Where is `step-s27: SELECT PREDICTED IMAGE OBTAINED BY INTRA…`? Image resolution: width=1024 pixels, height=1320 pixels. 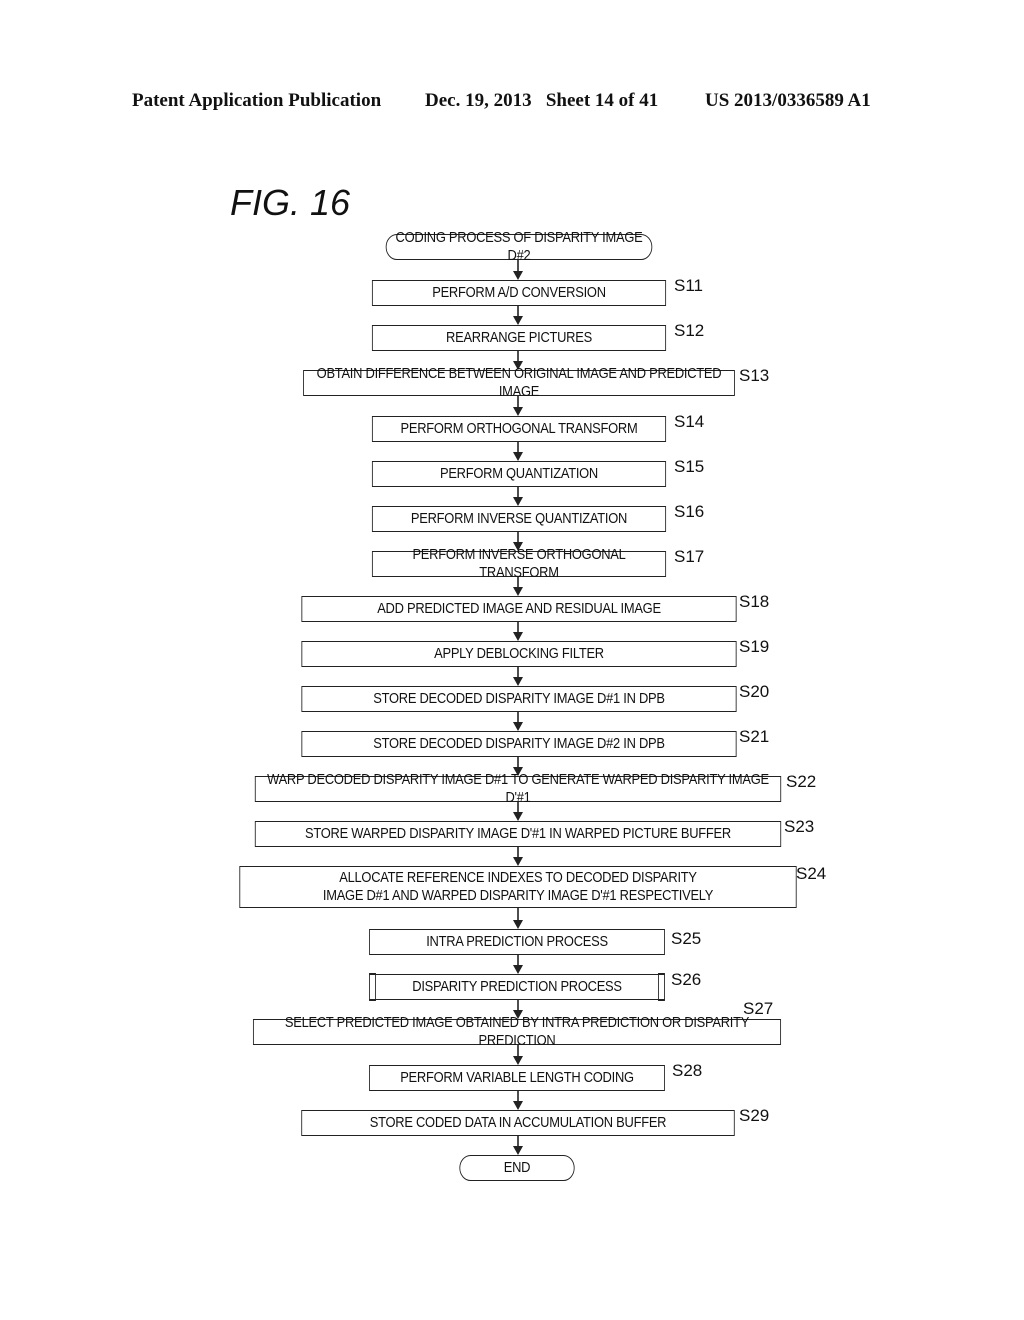 step-s27: SELECT PREDICTED IMAGE OBTAINED BY INTRA… is located at coordinates (517, 1031).